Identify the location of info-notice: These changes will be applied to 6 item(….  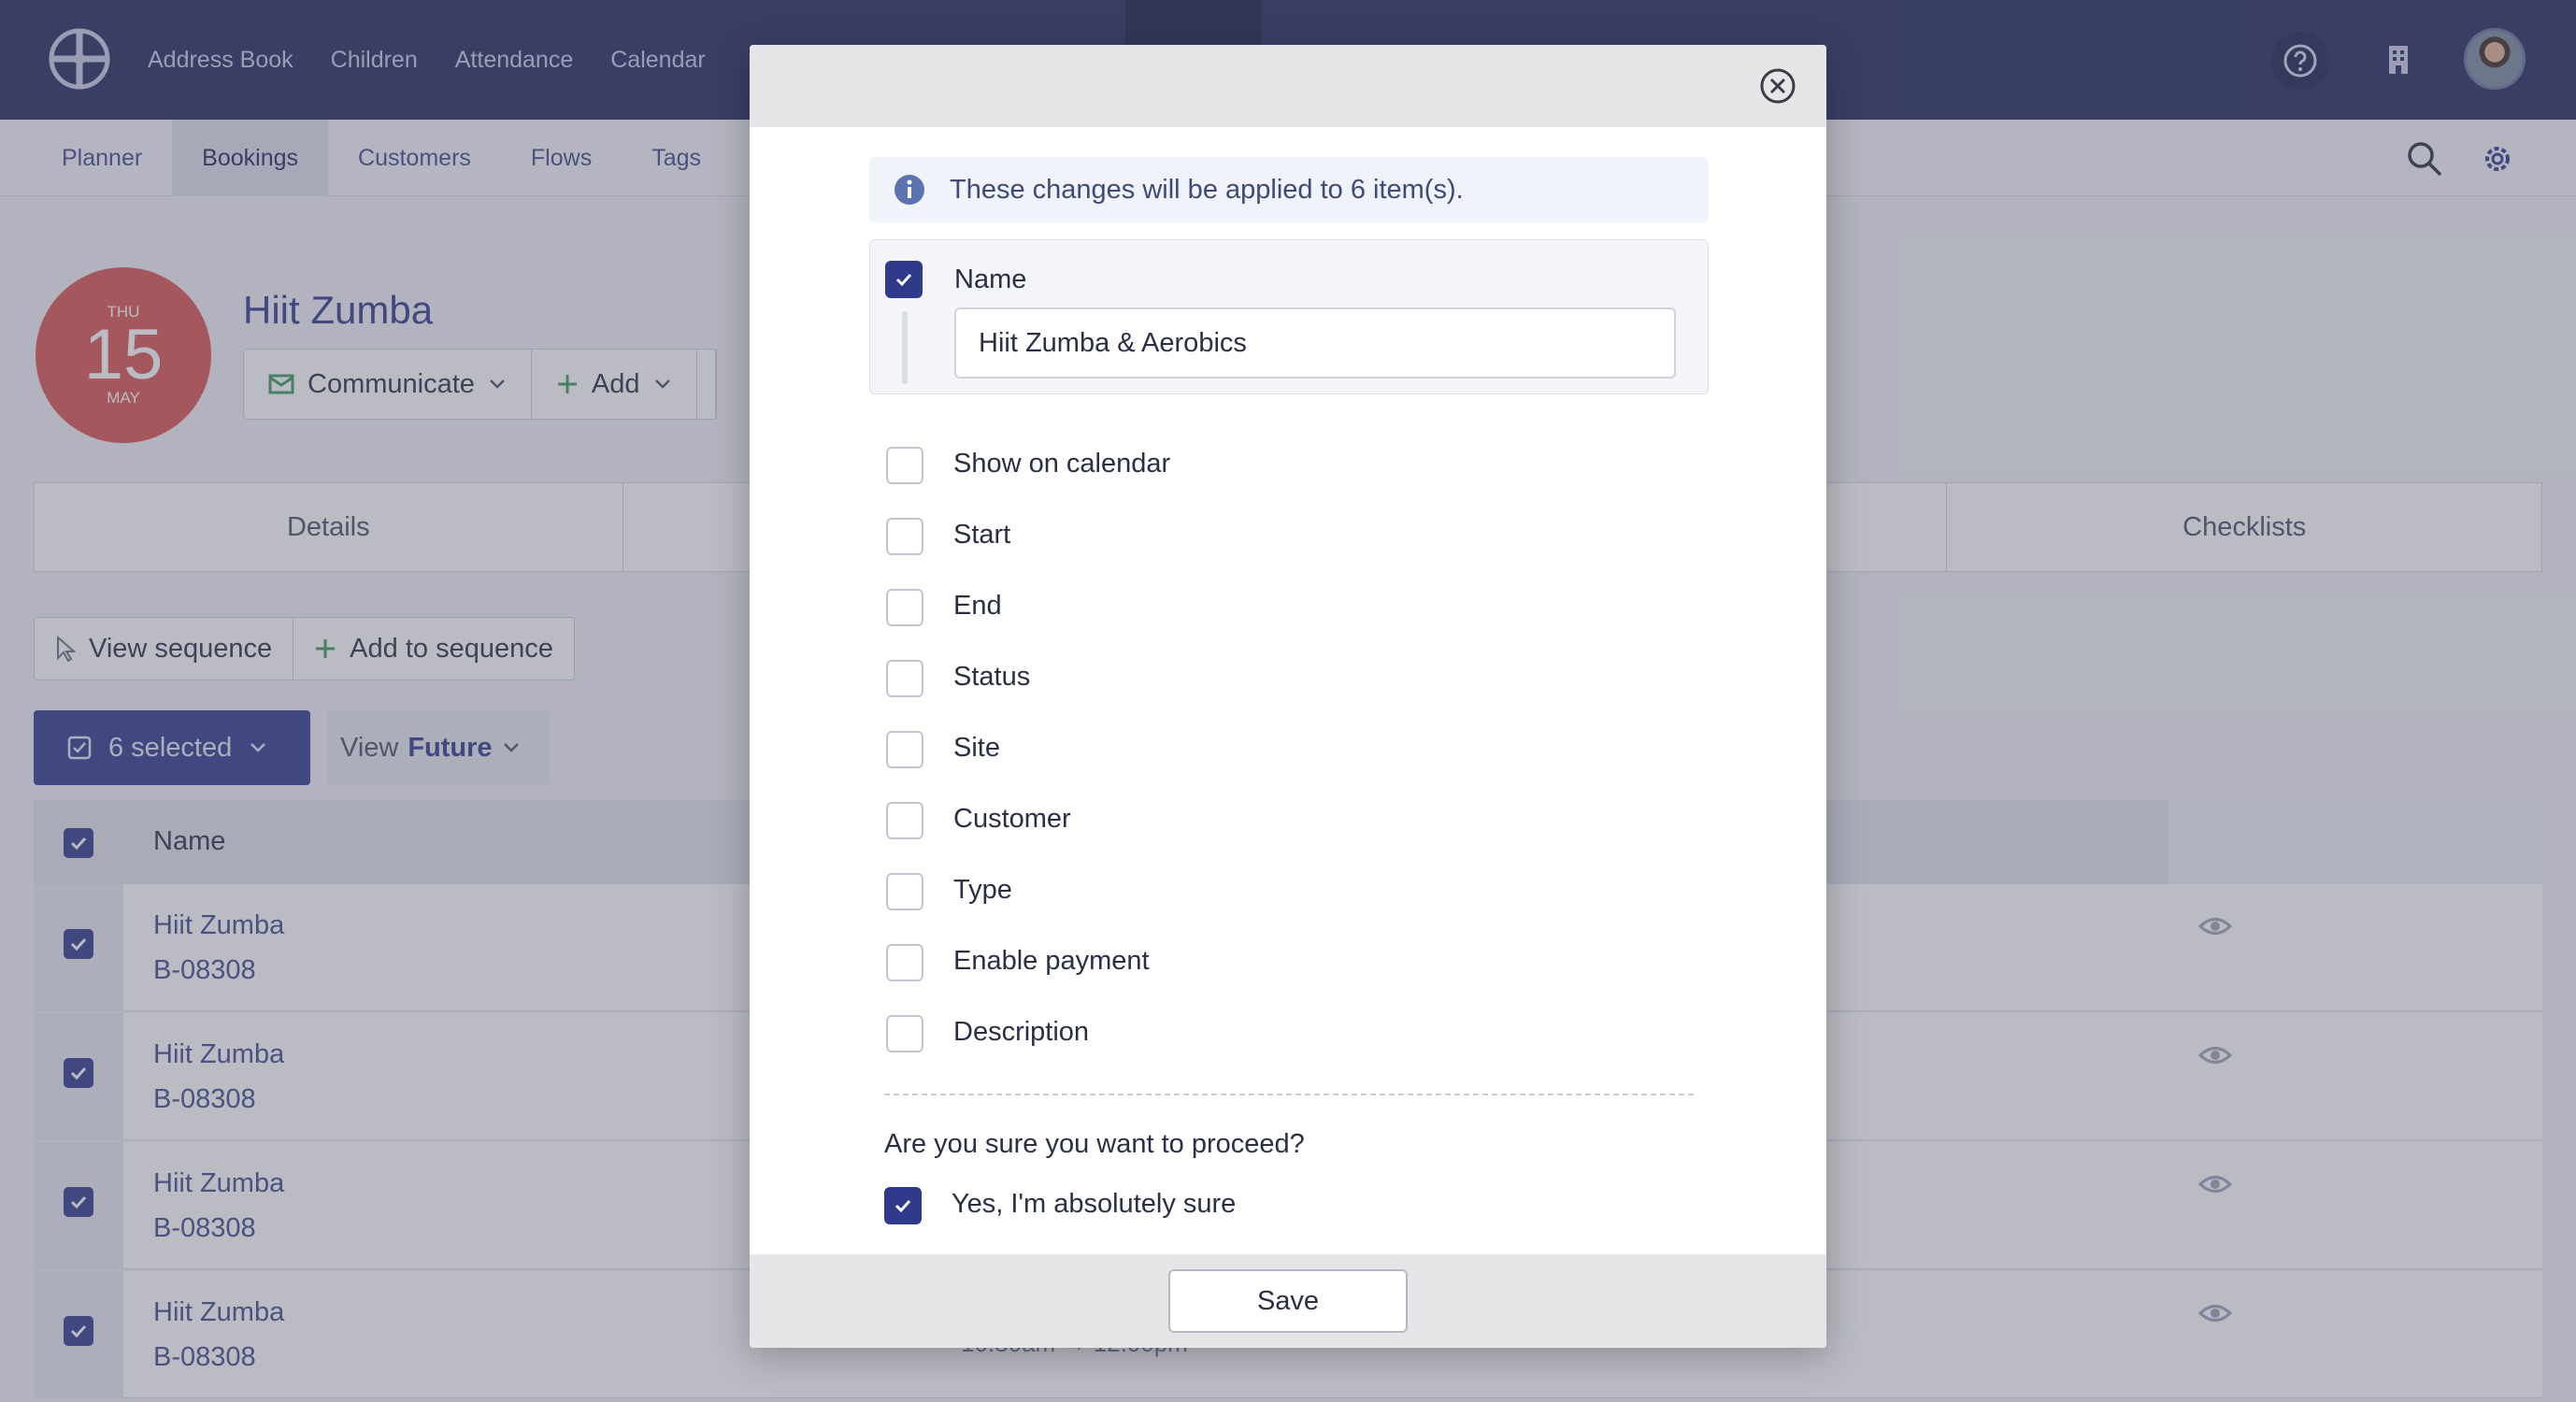
(1289, 189).